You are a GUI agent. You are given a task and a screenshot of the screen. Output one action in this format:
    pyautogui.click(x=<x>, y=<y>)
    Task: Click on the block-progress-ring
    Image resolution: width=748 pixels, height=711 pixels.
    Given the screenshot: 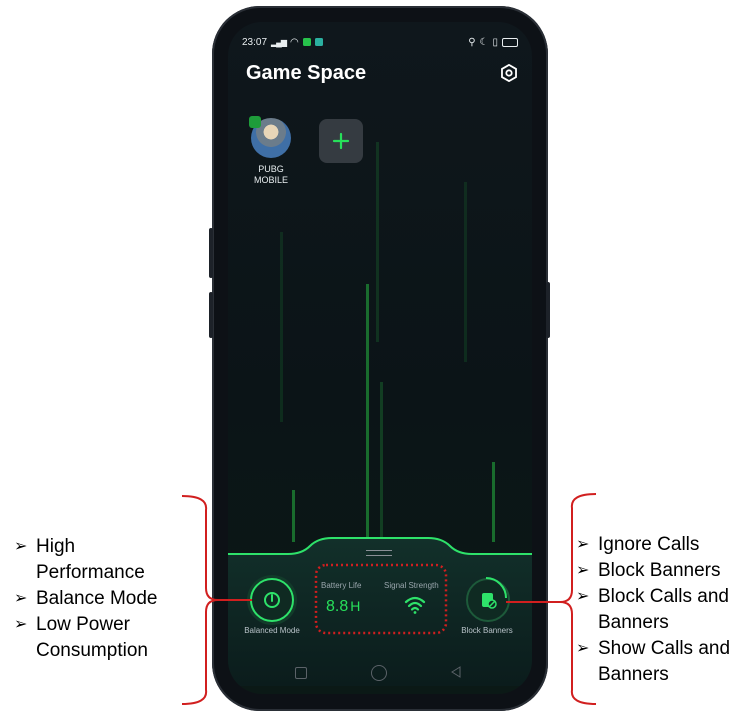 What is the action you would take?
    pyautogui.click(x=496, y=588)
    